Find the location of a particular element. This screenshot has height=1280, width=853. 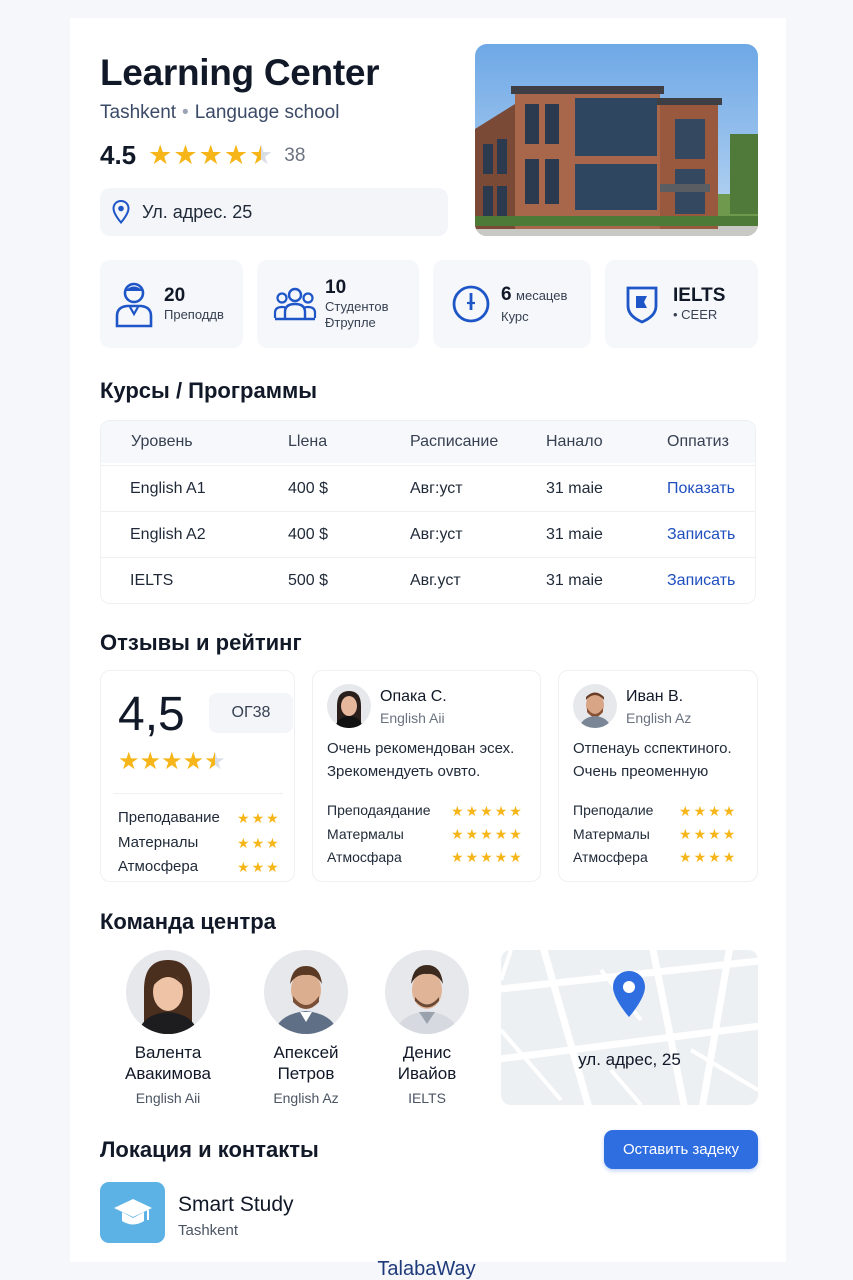

divider is located at coordinates (198, 793).